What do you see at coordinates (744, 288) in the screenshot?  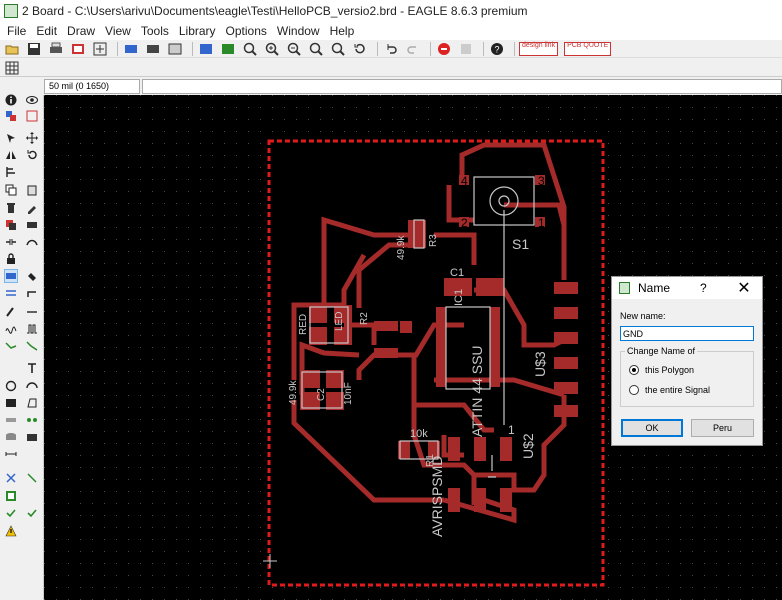 I see `close-icon: ✕` at bounding box center [744, 288].